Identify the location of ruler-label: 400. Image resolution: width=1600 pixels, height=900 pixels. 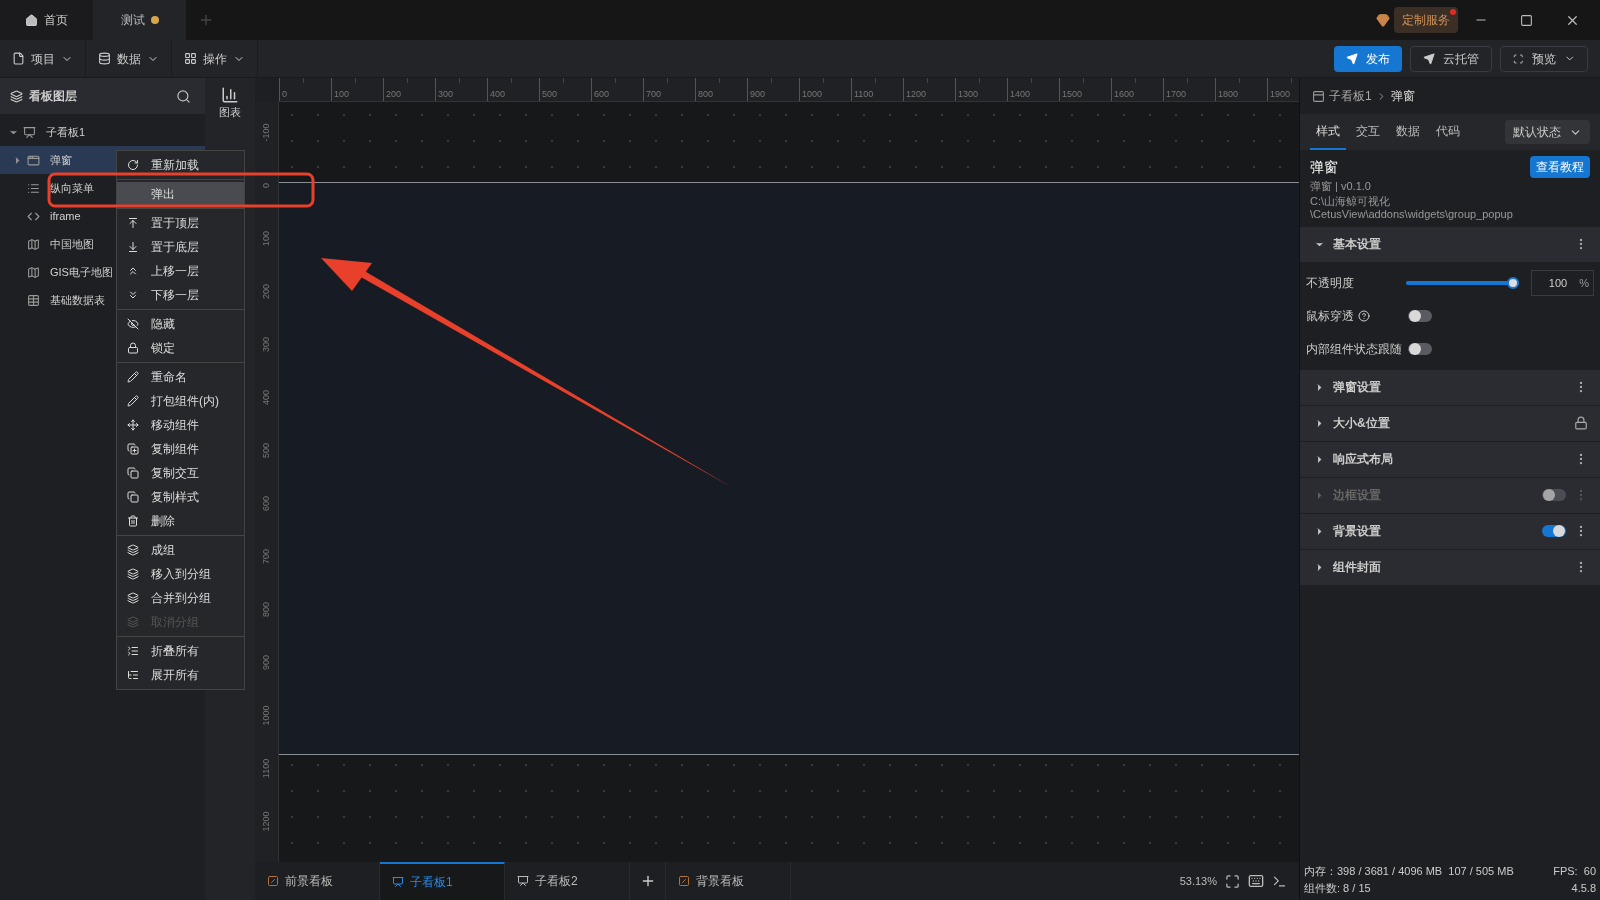
(266, 397).